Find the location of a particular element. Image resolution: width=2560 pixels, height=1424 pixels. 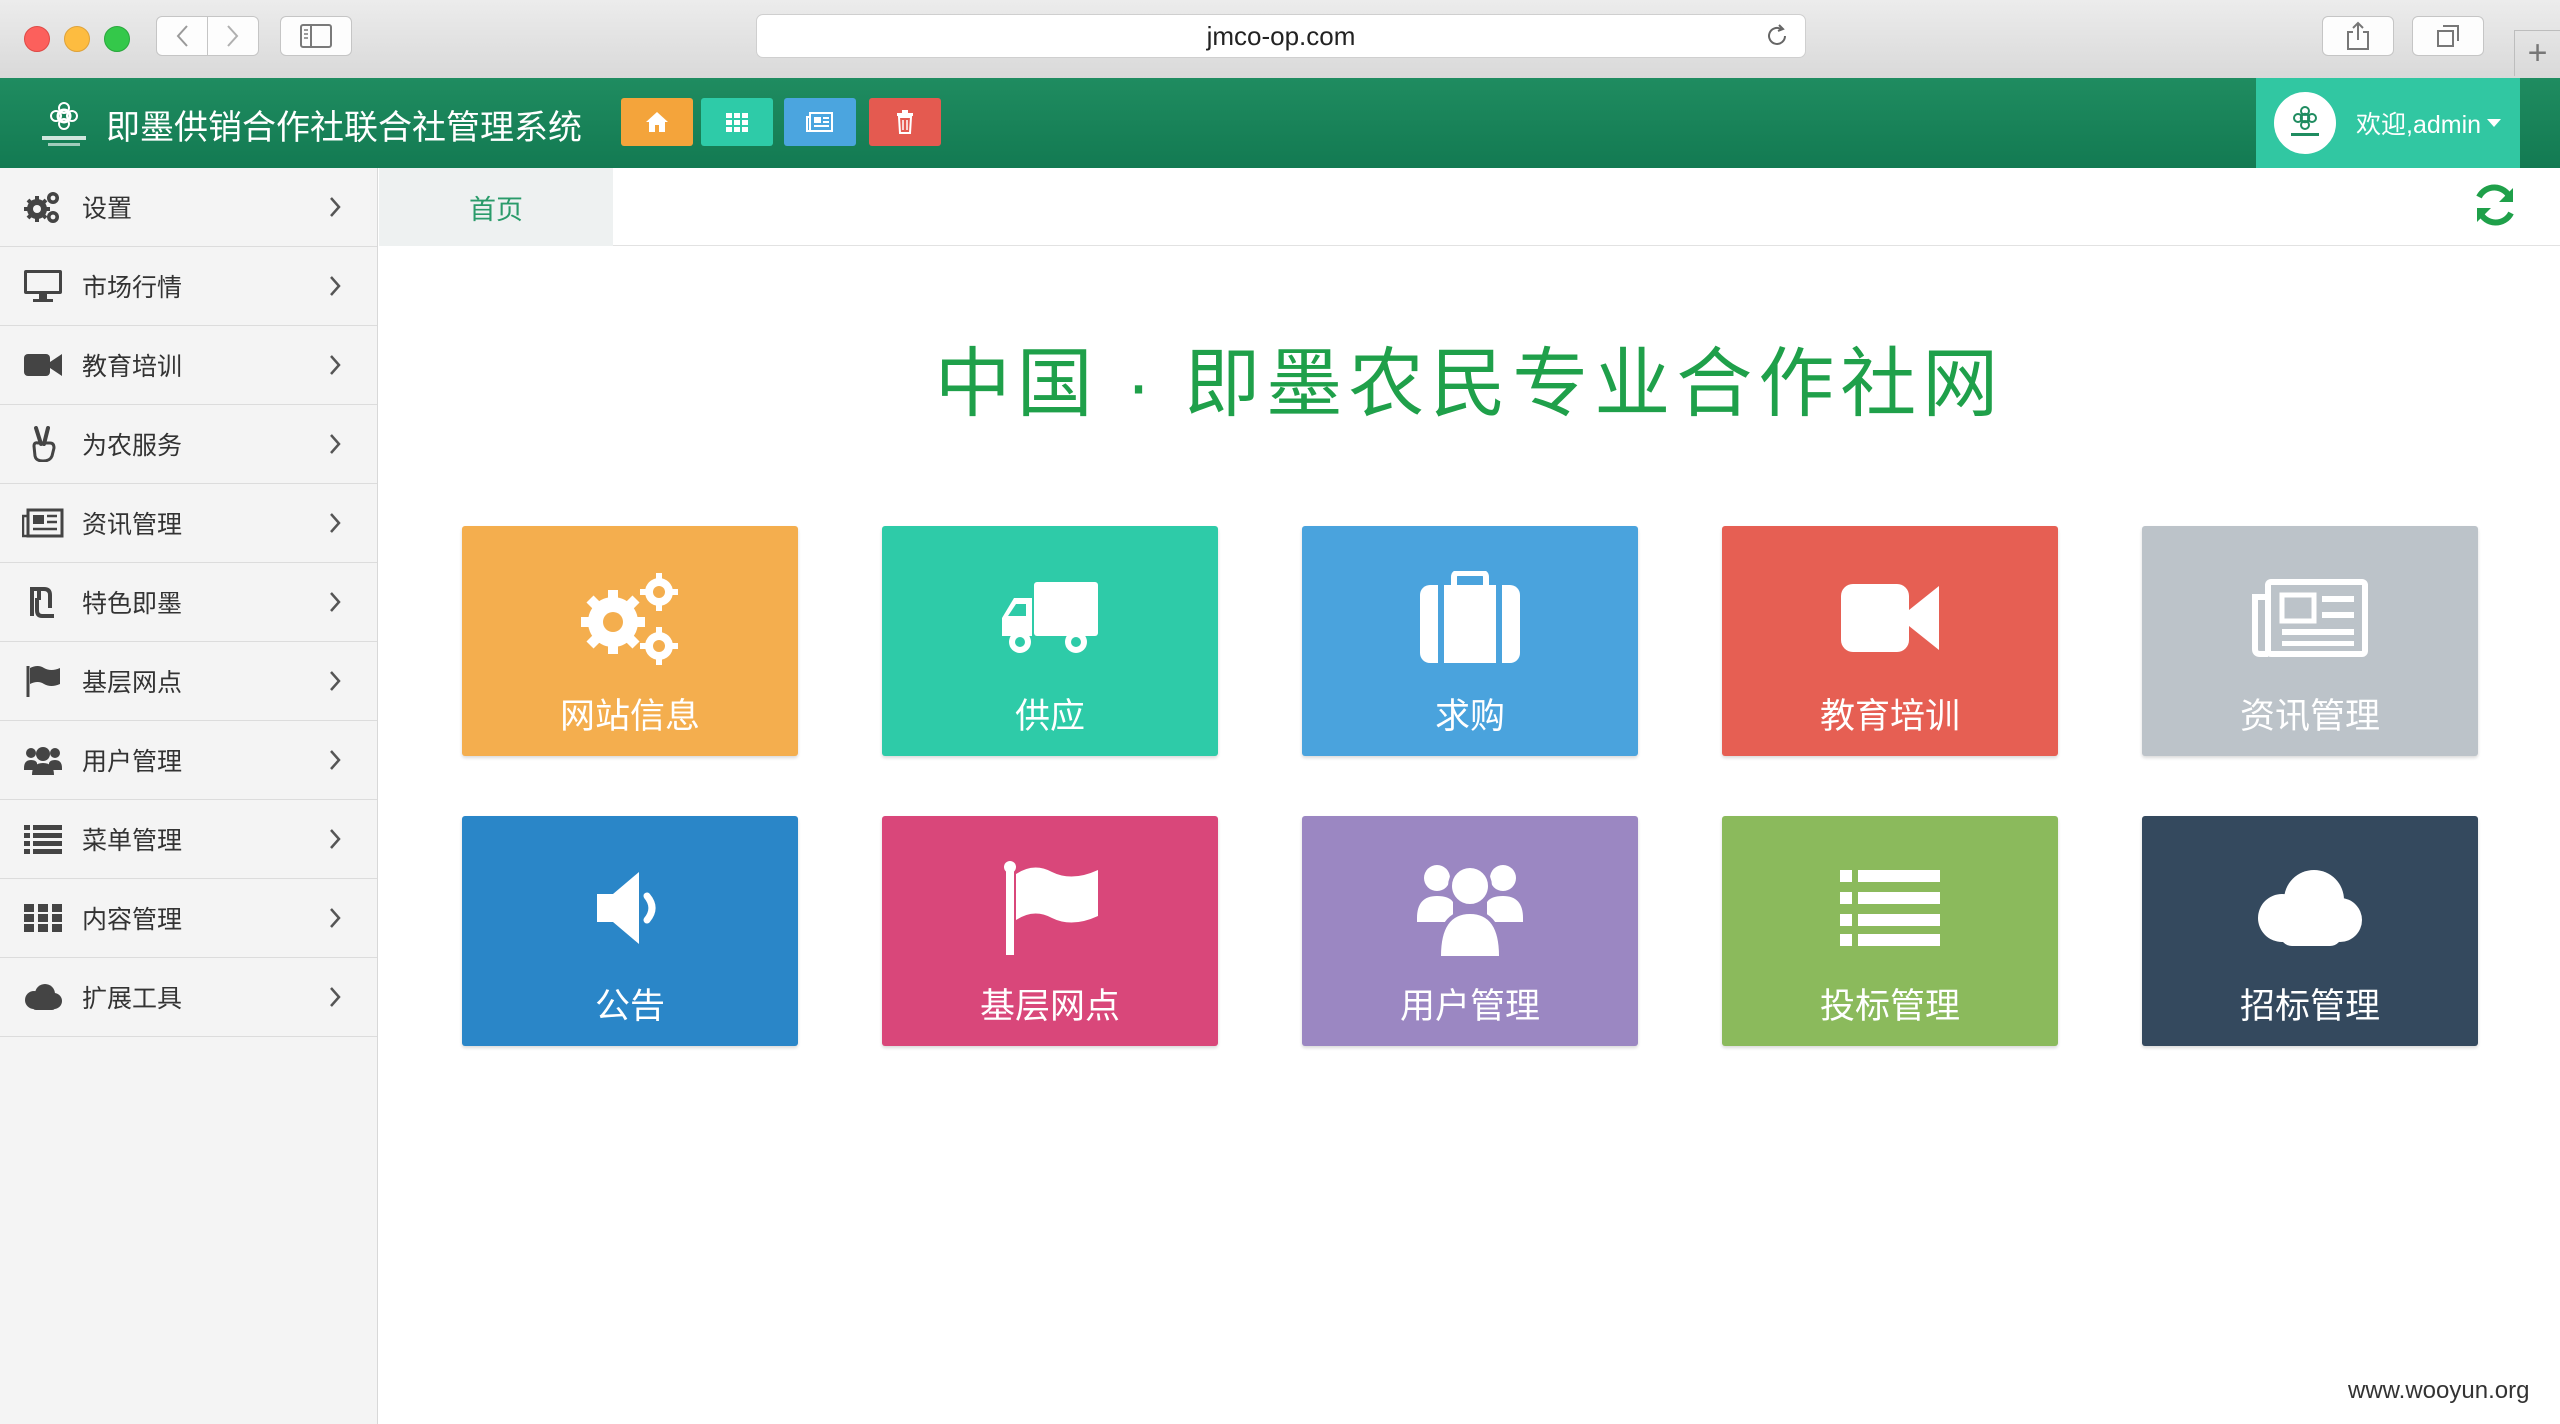

address-bar: jmco-op.com is located at coordinates (1281, 36).